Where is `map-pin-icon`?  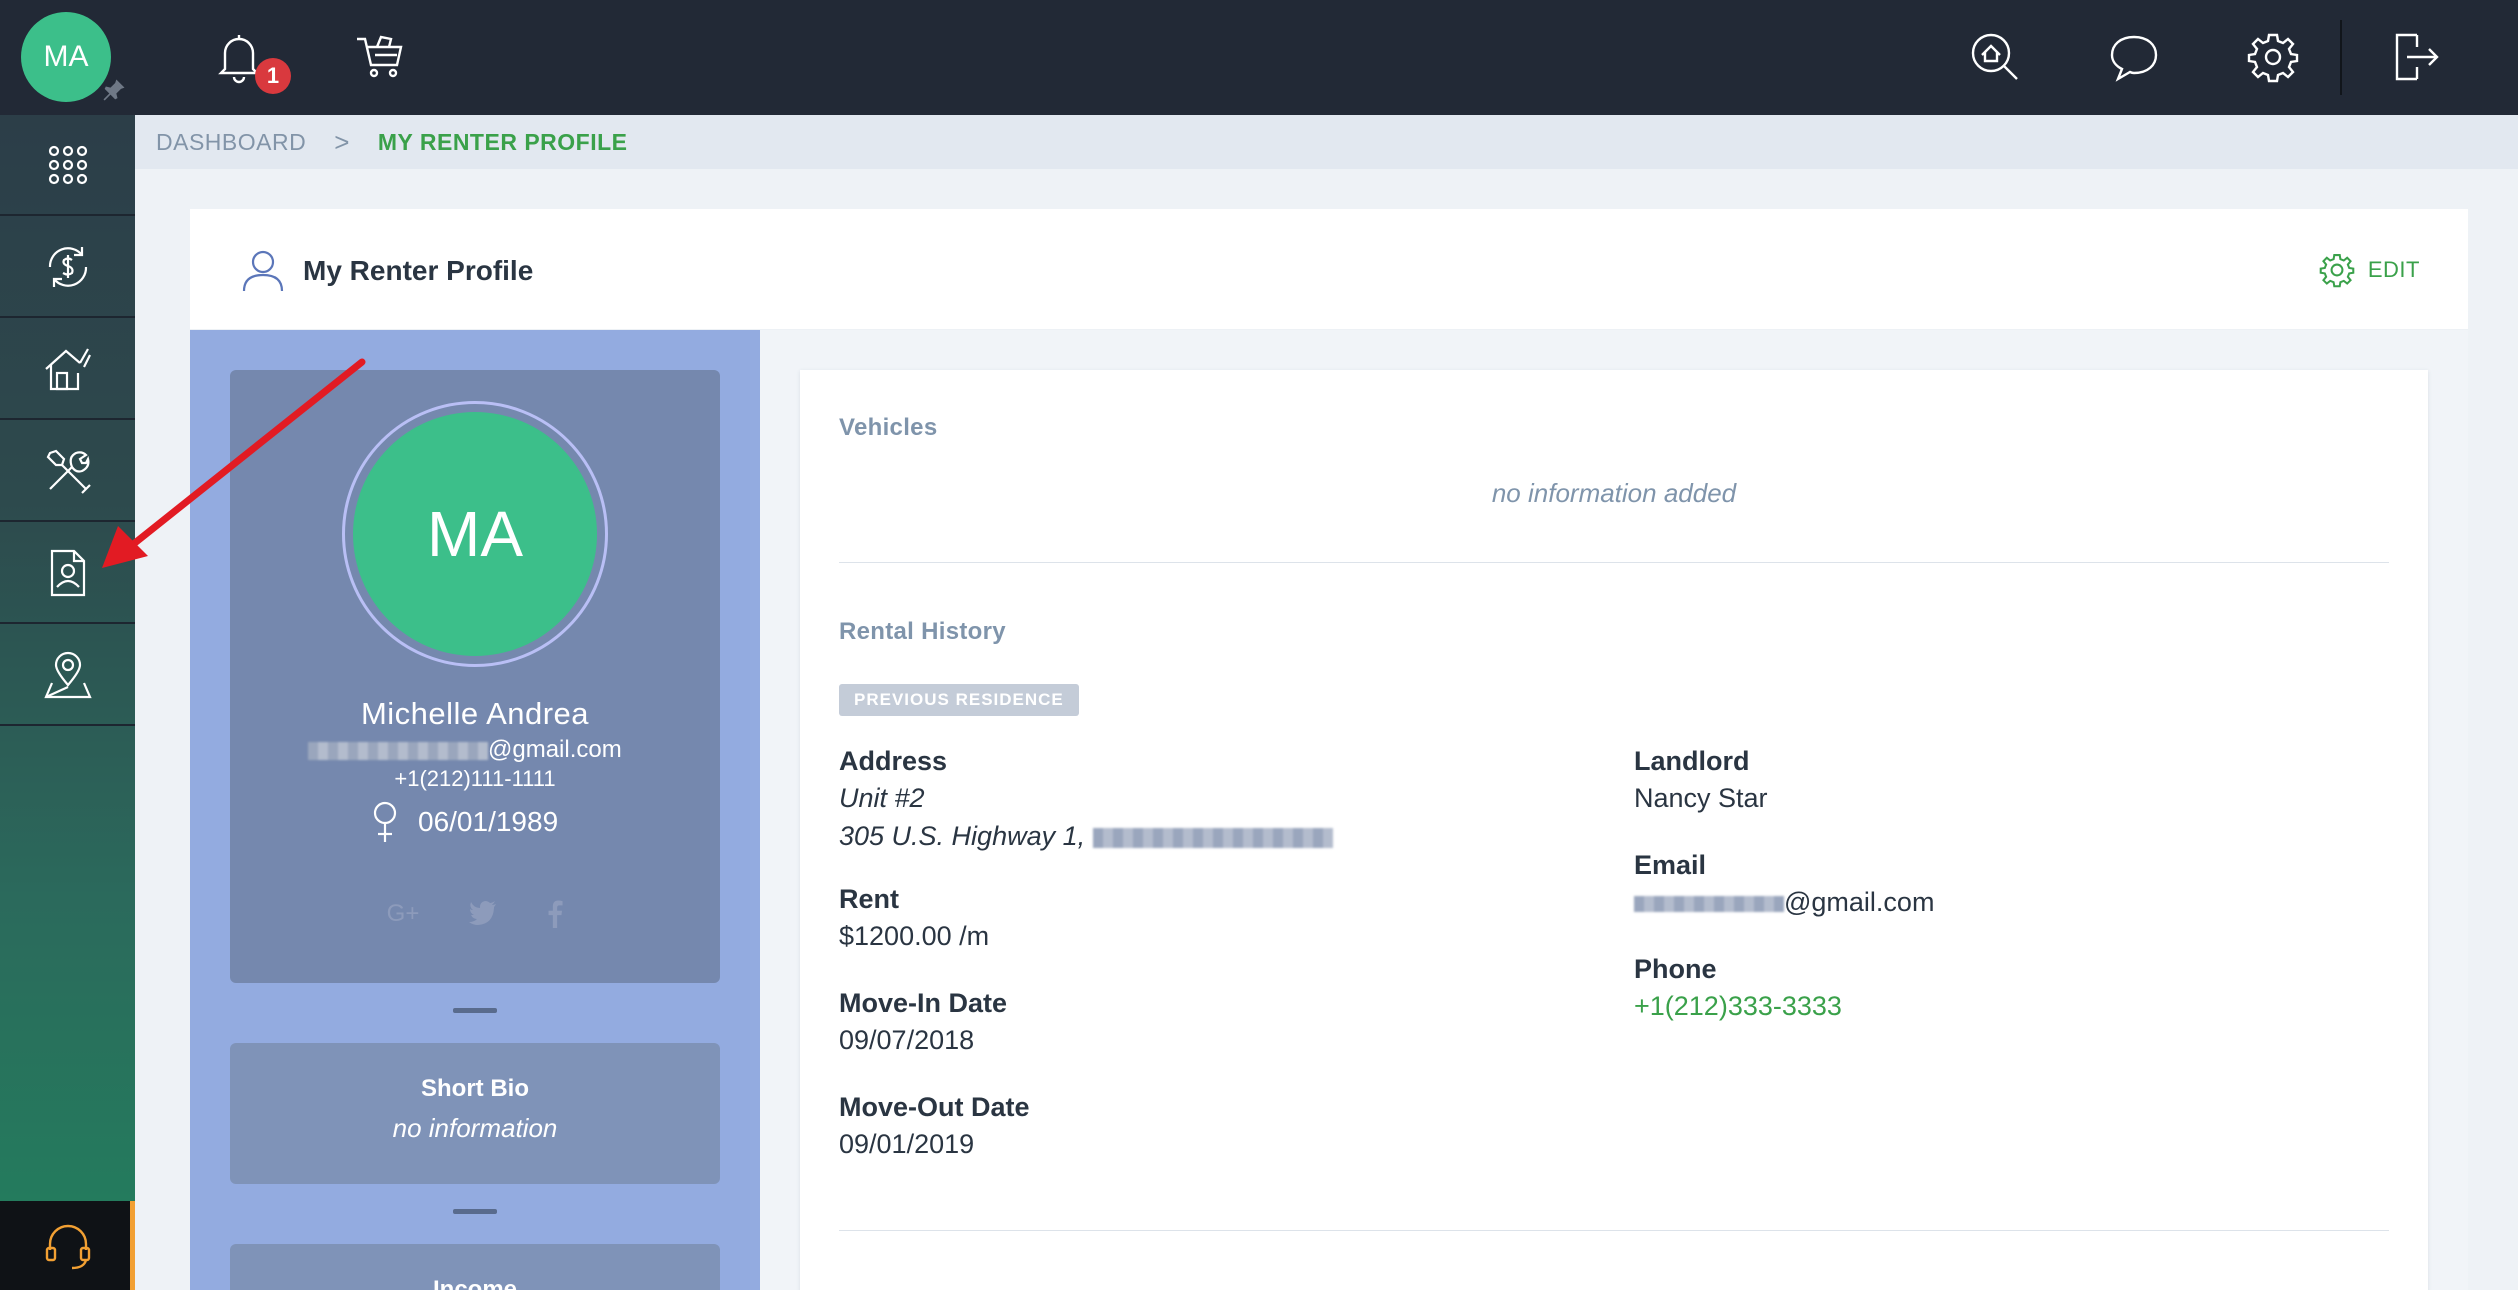
map-pin-icon is located at coordinates (67, 674).